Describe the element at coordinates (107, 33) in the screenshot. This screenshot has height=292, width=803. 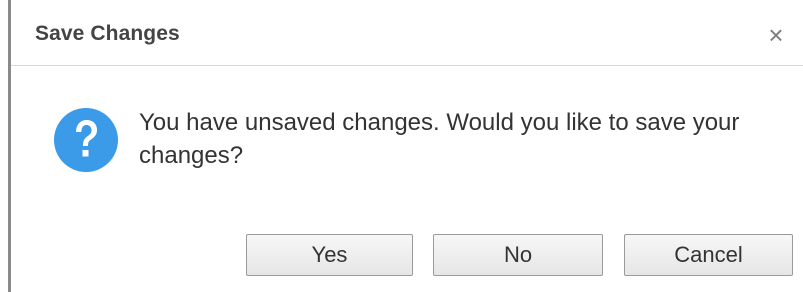
I see `dialog-title: Save Changes` at that location.